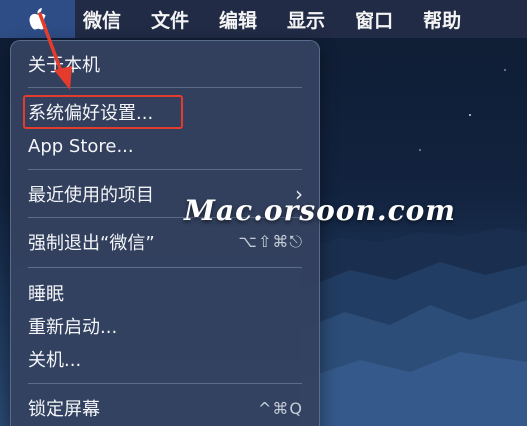  I want to click on menubar-item-window: 窗口, so click(374, 19).